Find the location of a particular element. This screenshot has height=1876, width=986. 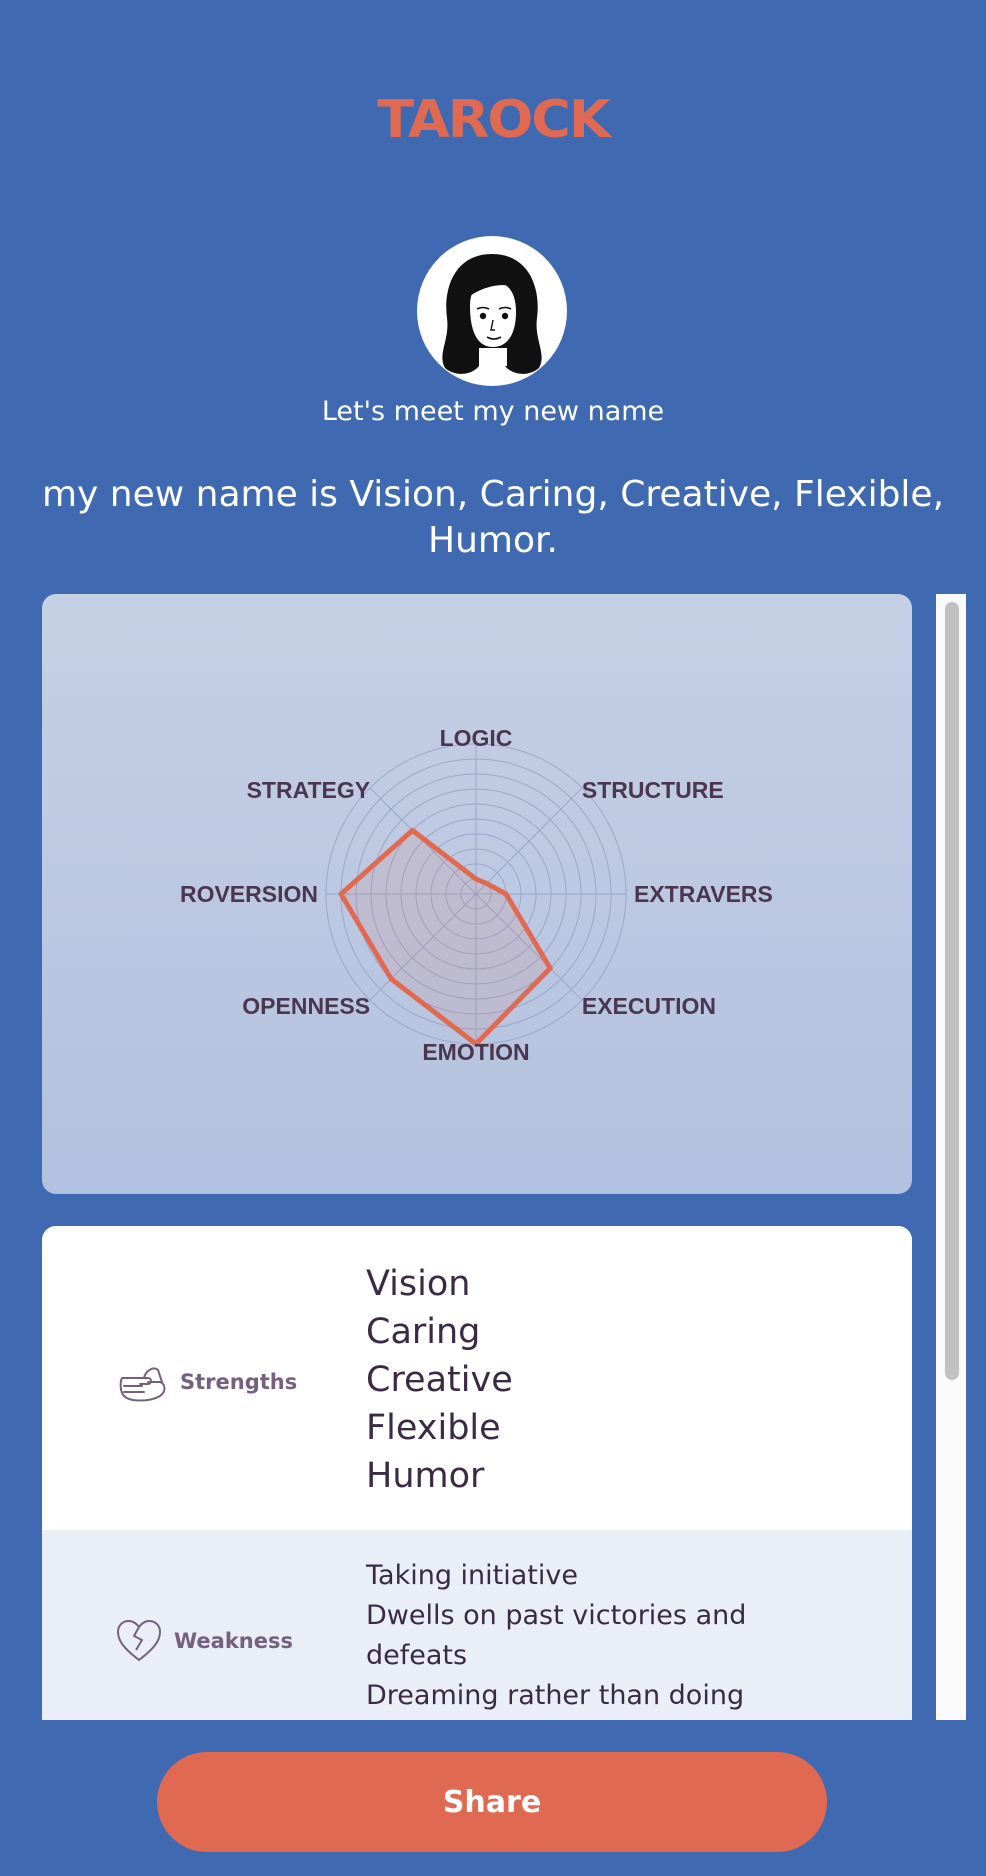

woman-portrait-icon is located at coordinates (492, 314).